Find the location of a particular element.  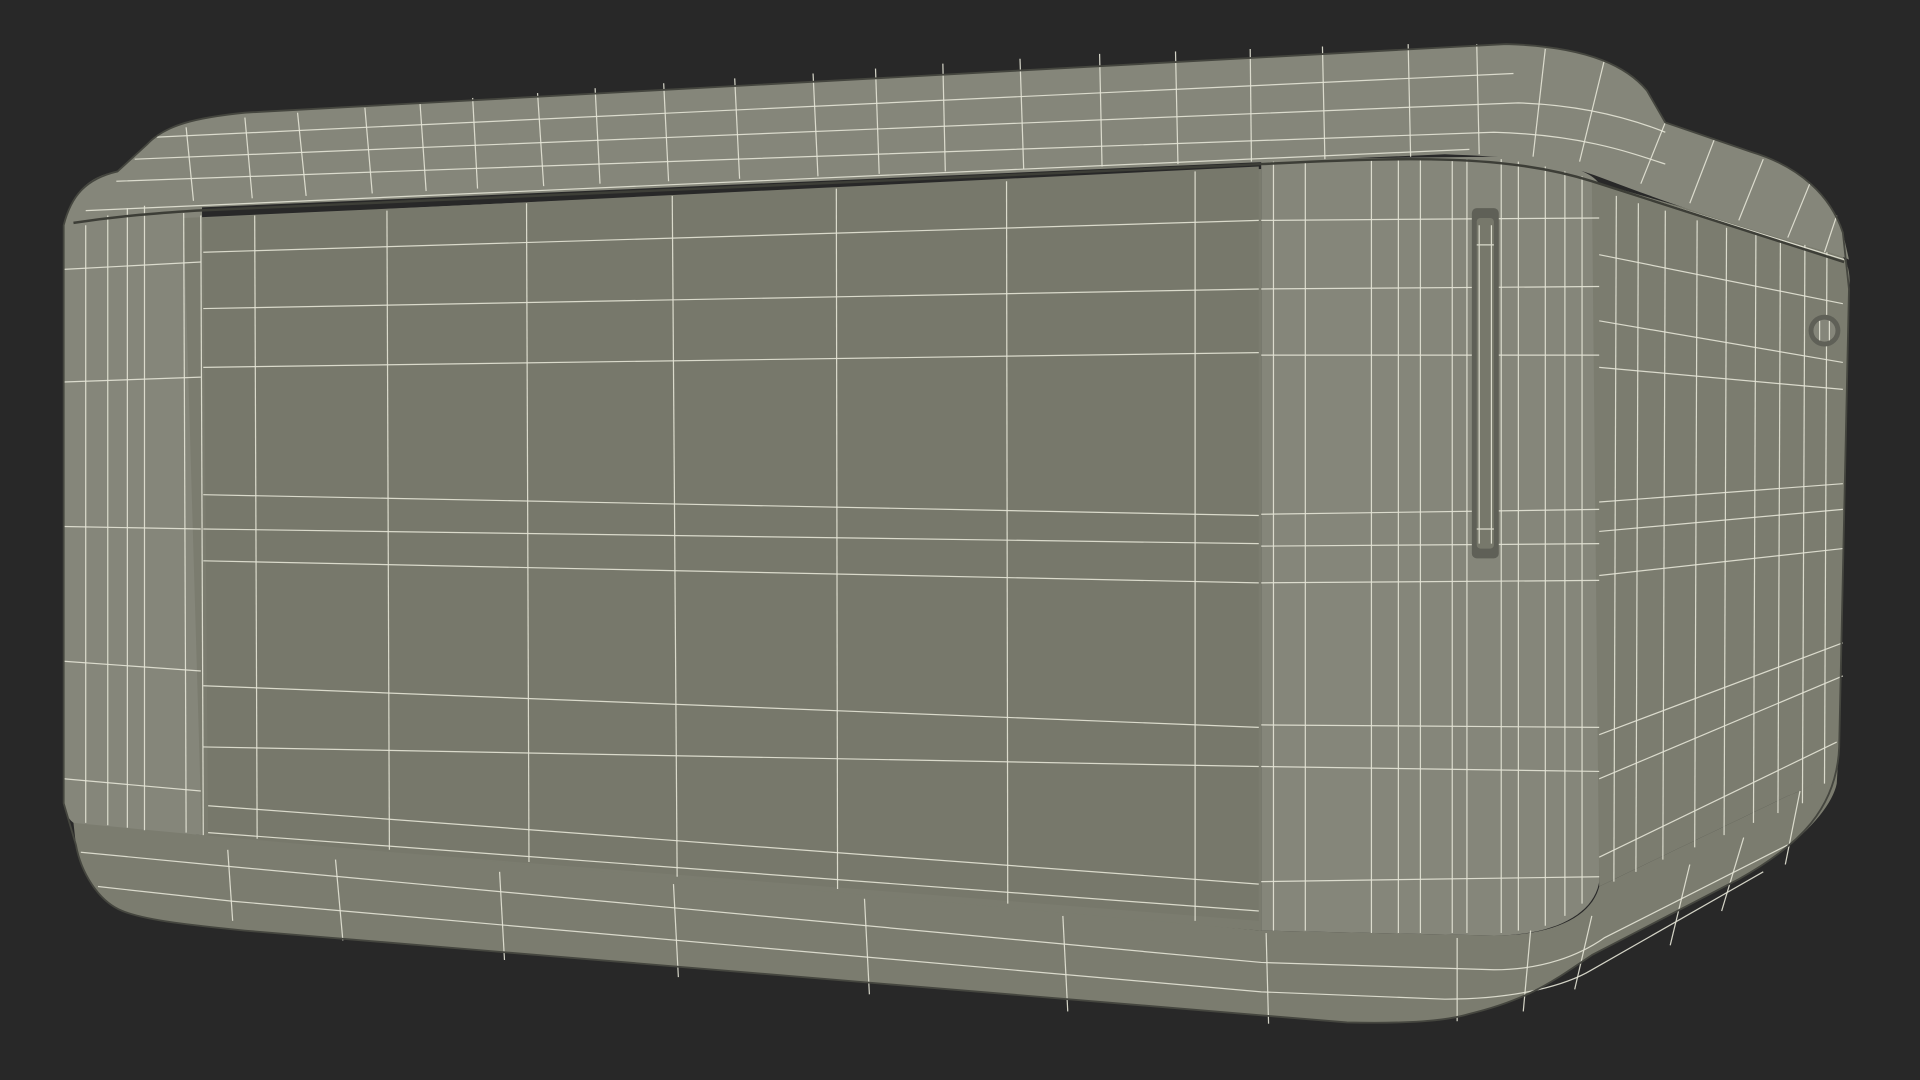

side-face is located at coordinates (1720, 534).